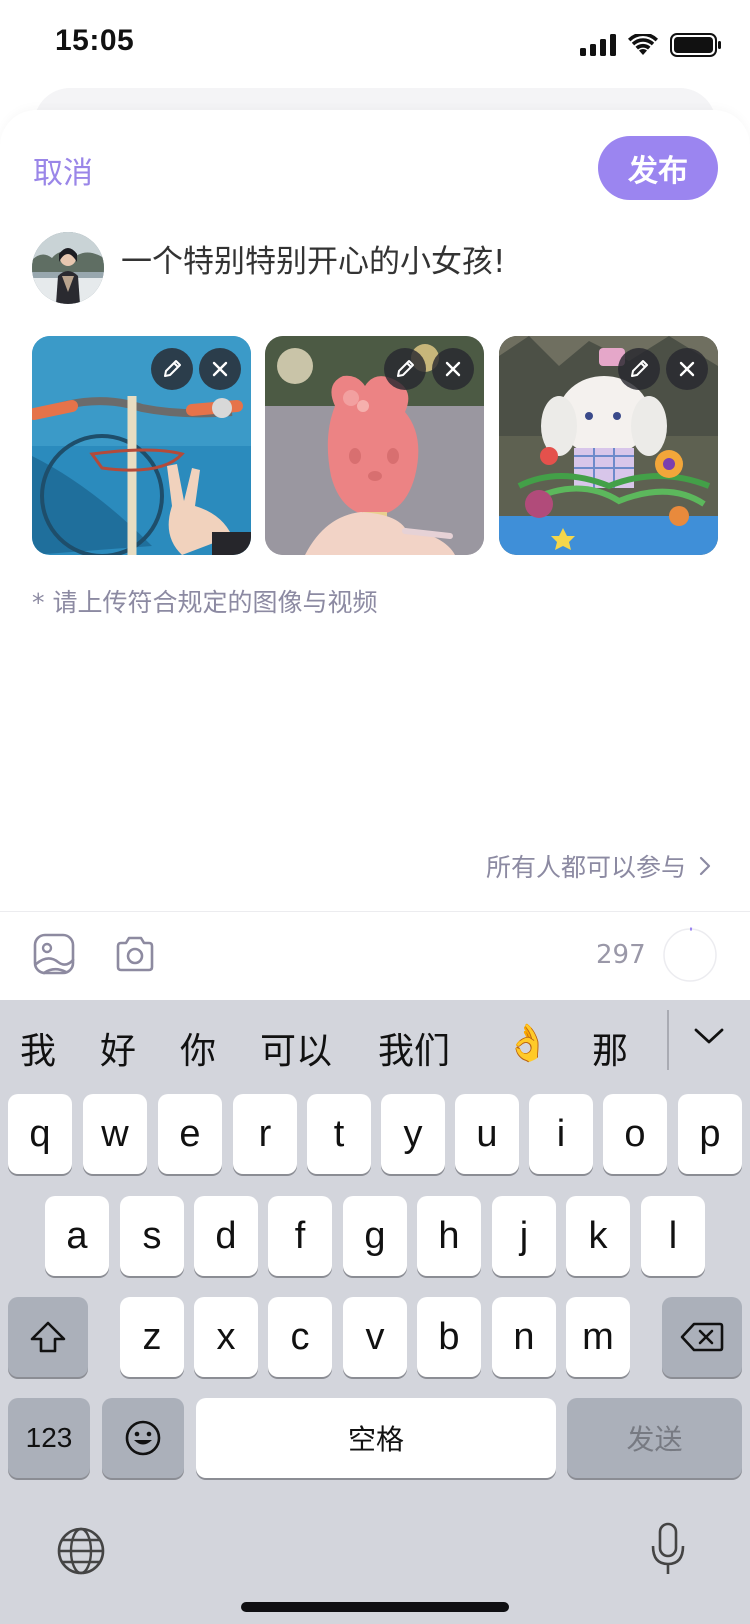 The width and height of the screenshot is (750, 1624). What do you see at coordinates (118, 1048) in the screenshot?
I see `candidate-word: 好` at bounding box center [118, 1048].